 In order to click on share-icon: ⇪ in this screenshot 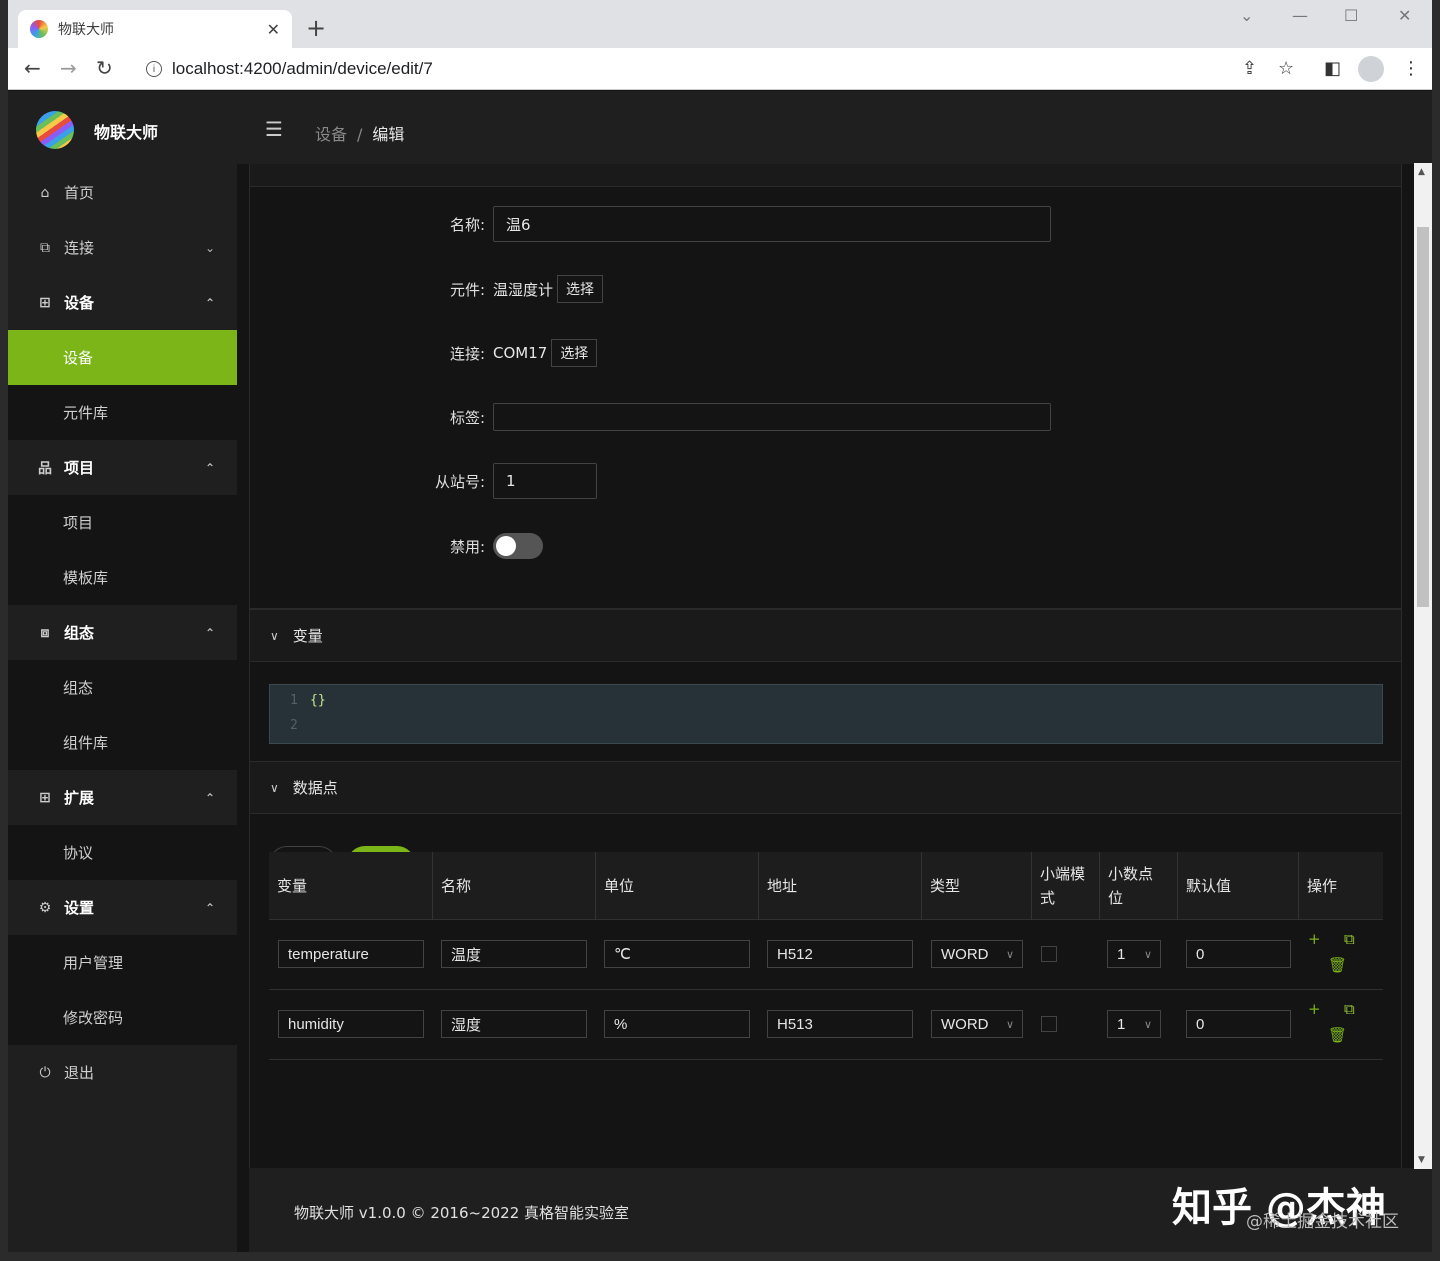, I will do `click(1249, 68)`.